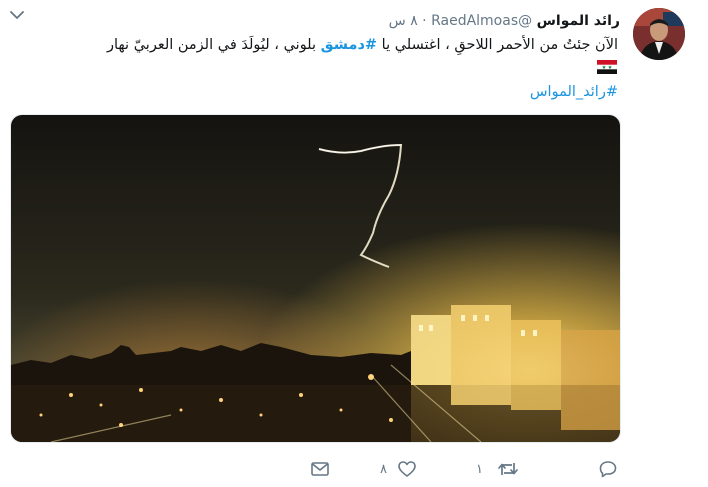 The height and width of the screenshot is (487, 708). Describe the element at coordinates (659, 34) in the screenshot. I see `avatar` at that location.